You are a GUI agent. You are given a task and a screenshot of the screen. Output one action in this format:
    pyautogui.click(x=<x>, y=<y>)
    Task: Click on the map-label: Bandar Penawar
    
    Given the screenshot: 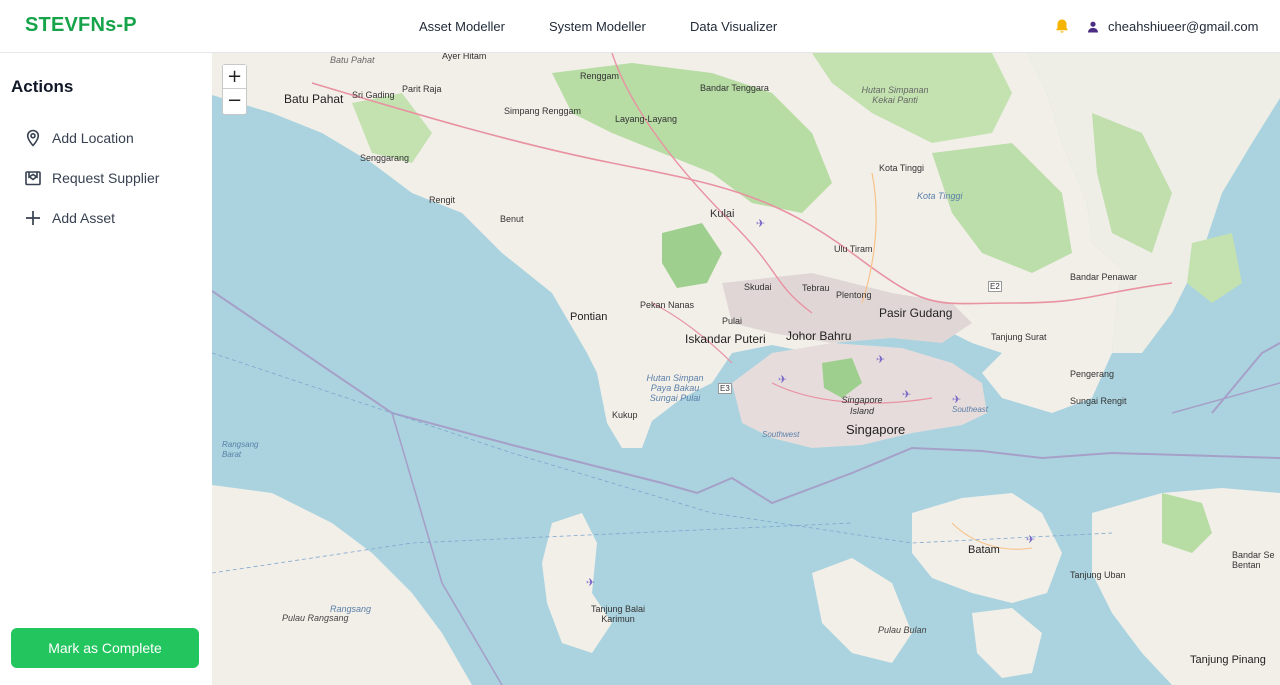 What is the action you would take?
    pyautogui.click(x=1104, y=277)
    